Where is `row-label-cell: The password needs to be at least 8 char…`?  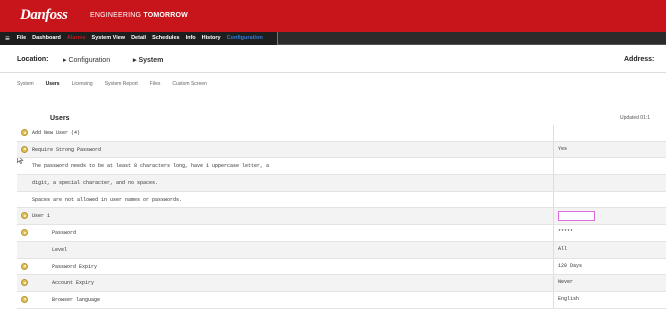
row-label-cell: The password needs to be at least 8 char… is located at coordinates (285, 166).